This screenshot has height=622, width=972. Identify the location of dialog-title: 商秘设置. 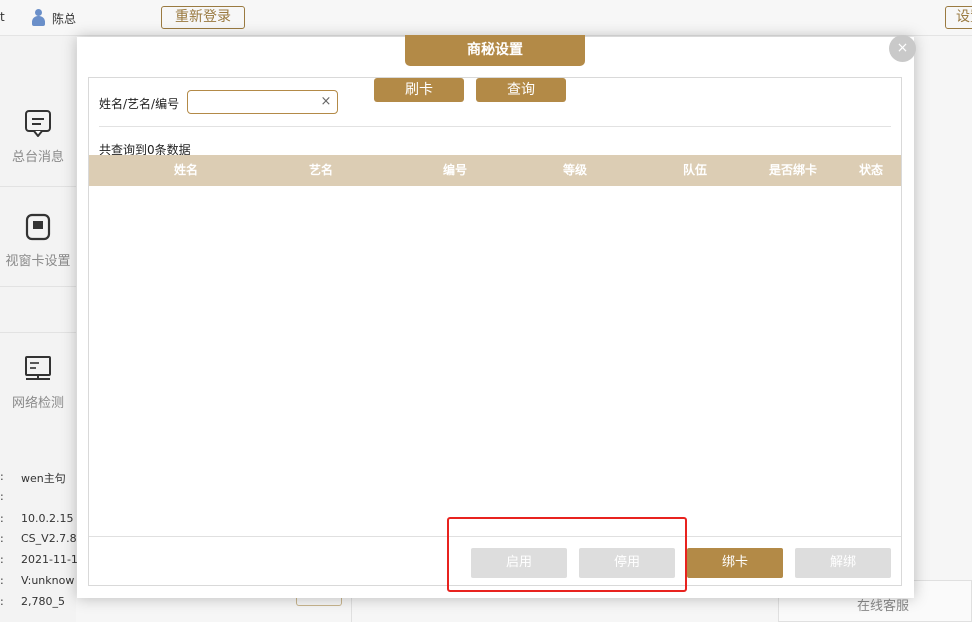
(495, 50).